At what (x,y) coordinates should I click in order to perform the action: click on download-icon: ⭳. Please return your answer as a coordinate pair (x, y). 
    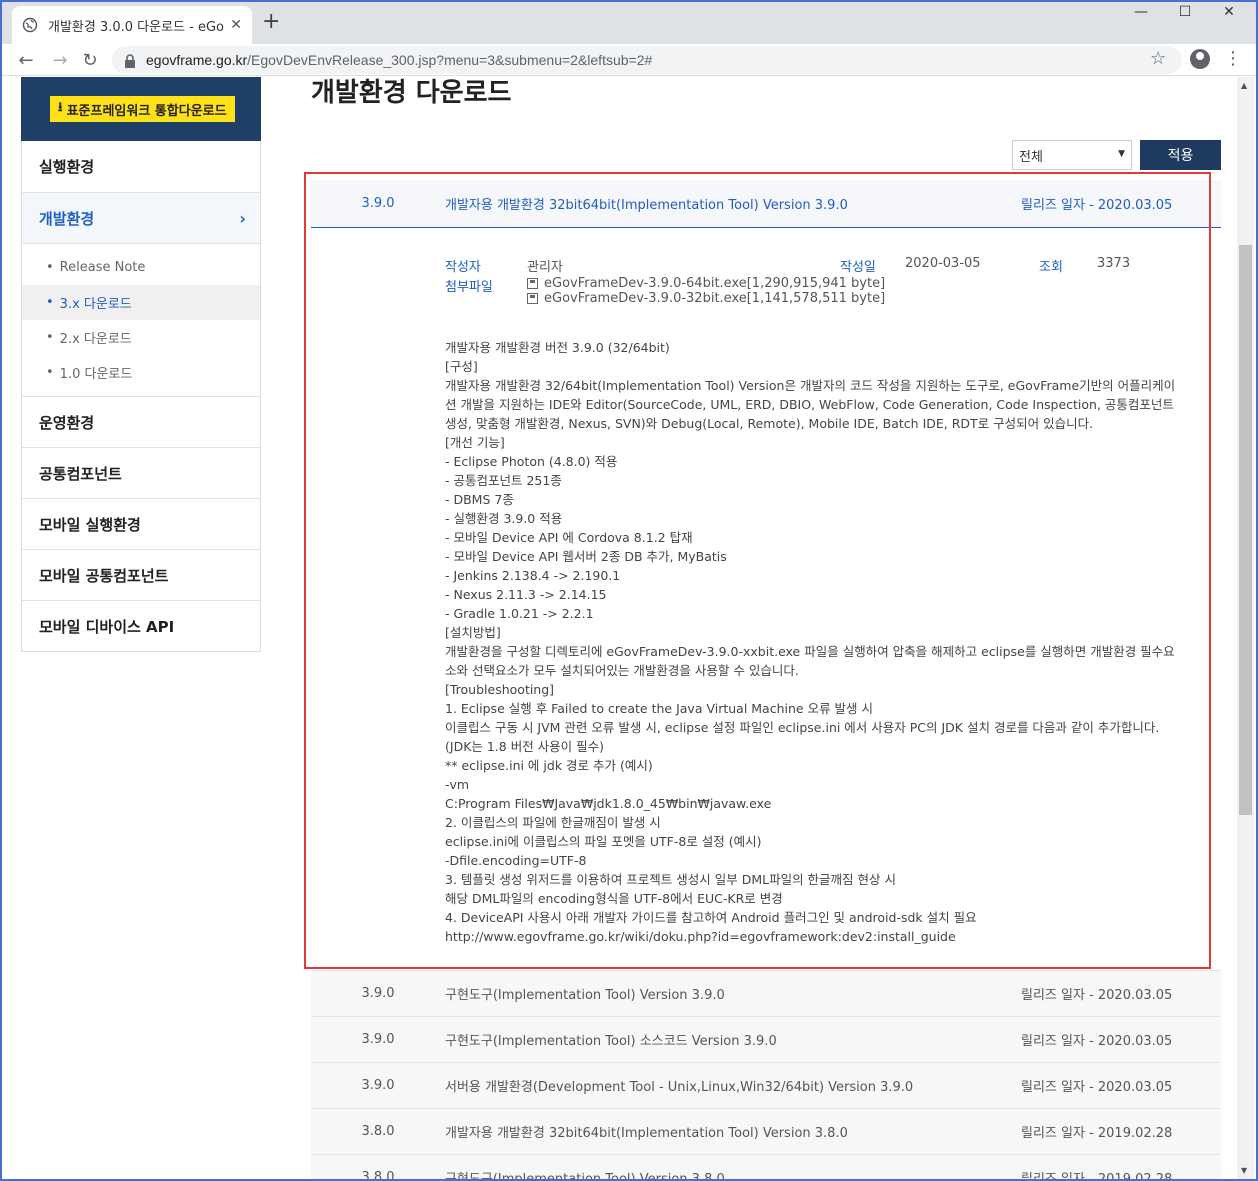
    Looking at the image, I should click on (60, 107).